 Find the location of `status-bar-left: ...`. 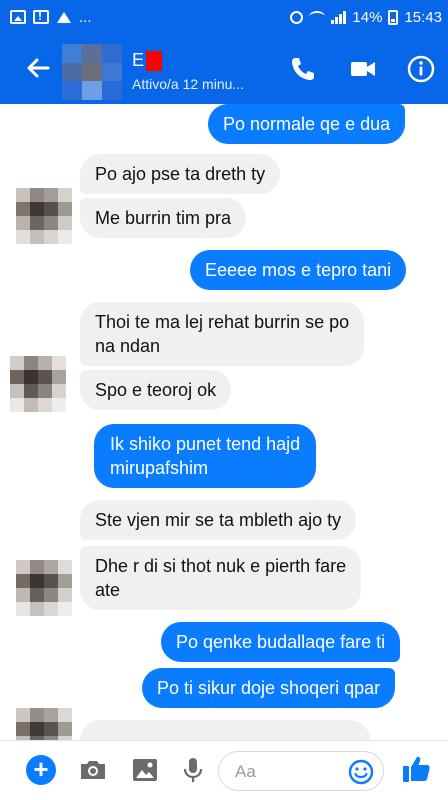

status-bar-left: ... is located at coordinates (51, 17).